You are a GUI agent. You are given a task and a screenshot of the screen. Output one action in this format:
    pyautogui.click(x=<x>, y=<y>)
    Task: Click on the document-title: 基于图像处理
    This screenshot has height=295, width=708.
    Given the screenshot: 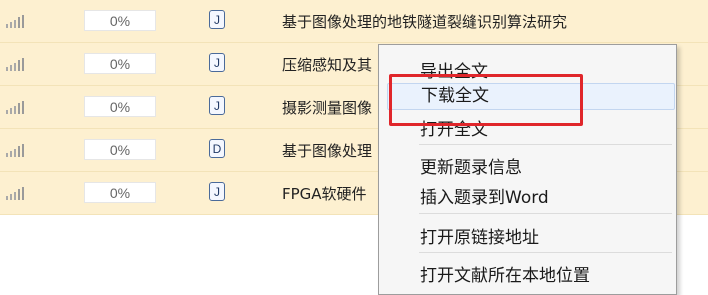 What is the action you would take?
    pyautogui.click(x=327, y=150)
    